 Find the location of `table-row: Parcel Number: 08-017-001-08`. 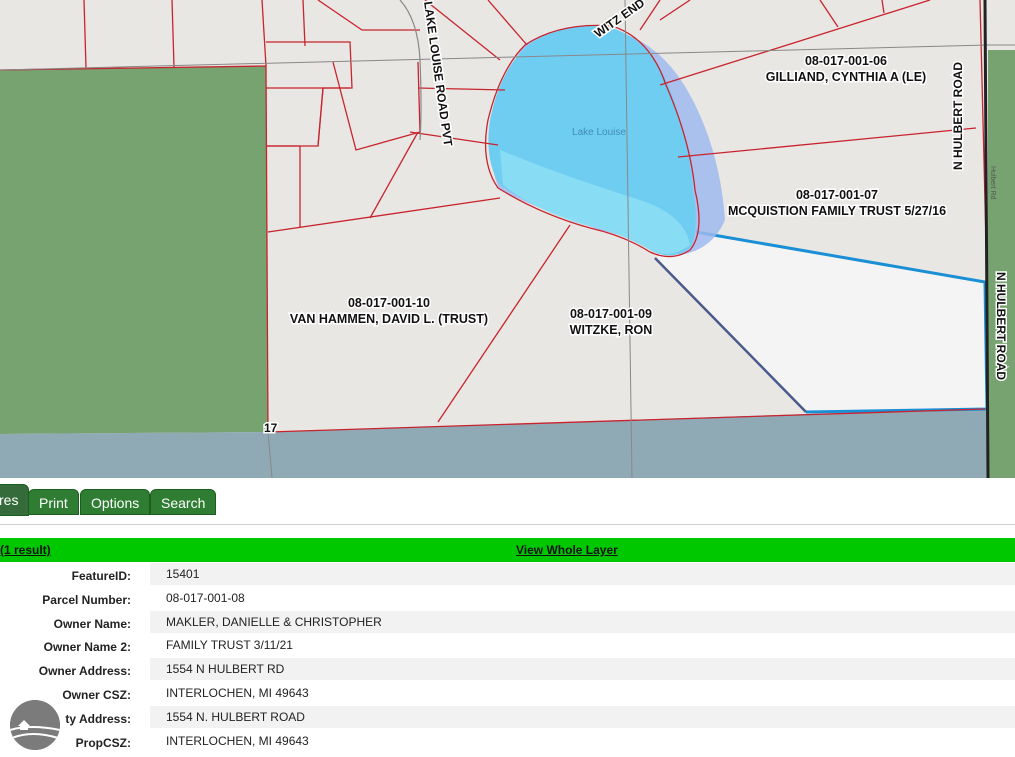

table-row: Parcel Number: 08-017-001-08 is located at coordinates (507, 598).